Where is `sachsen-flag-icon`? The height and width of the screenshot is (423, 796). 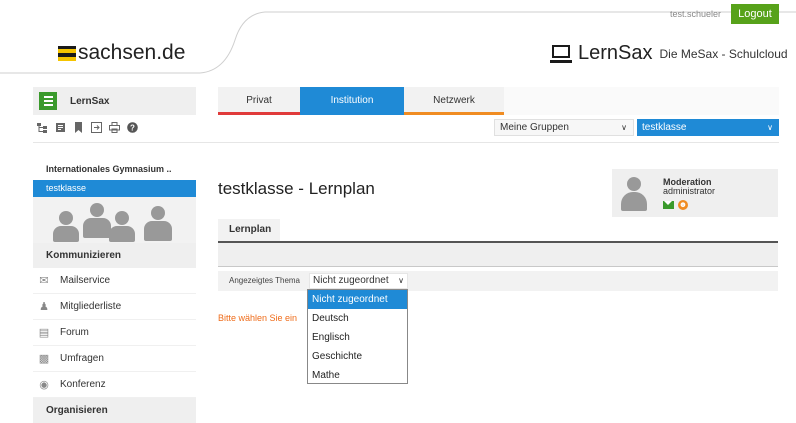
sachsen-flag-icon is located at coordinates (67, 53).